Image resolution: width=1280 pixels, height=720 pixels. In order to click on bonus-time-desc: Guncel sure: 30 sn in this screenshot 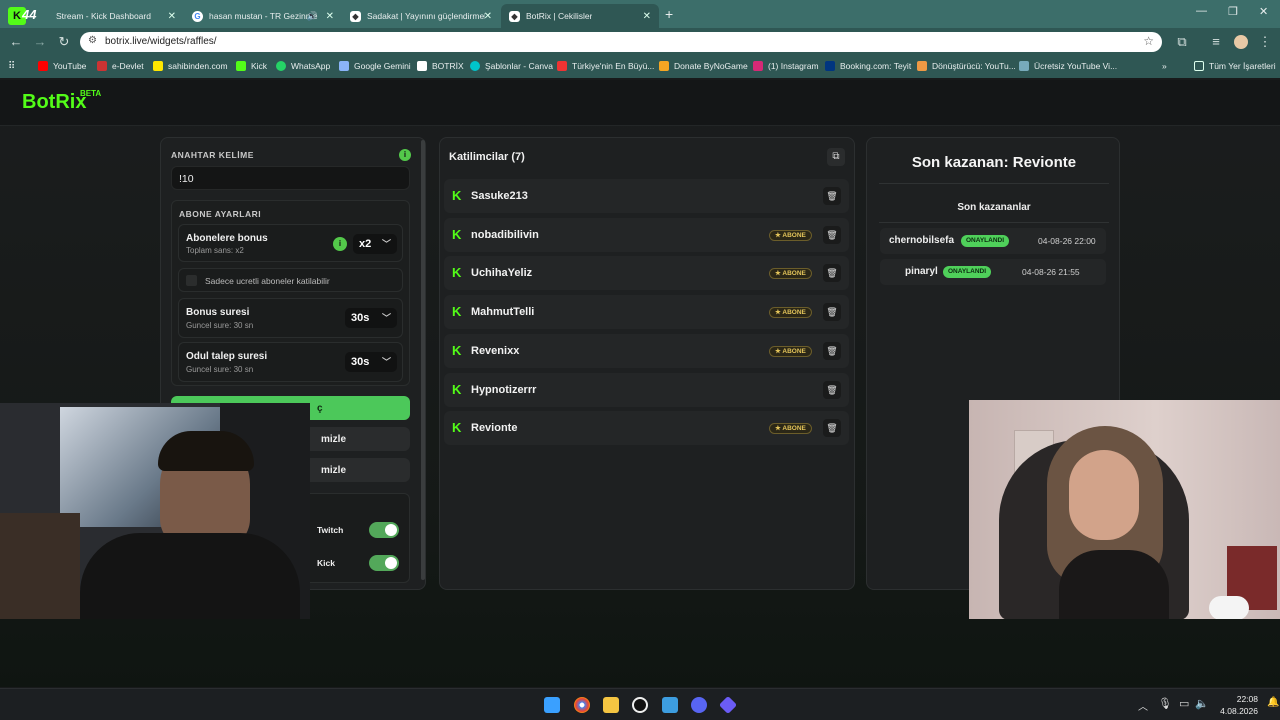, I will do `click(220, 325)`.